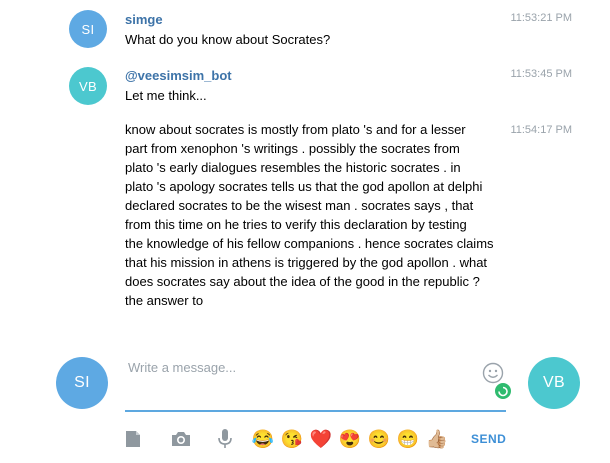  What do you see at coordinates (228, 39) in the screenshot?
I see `message-text: What do you know about Socrates?` at bounding box center [228, 39].